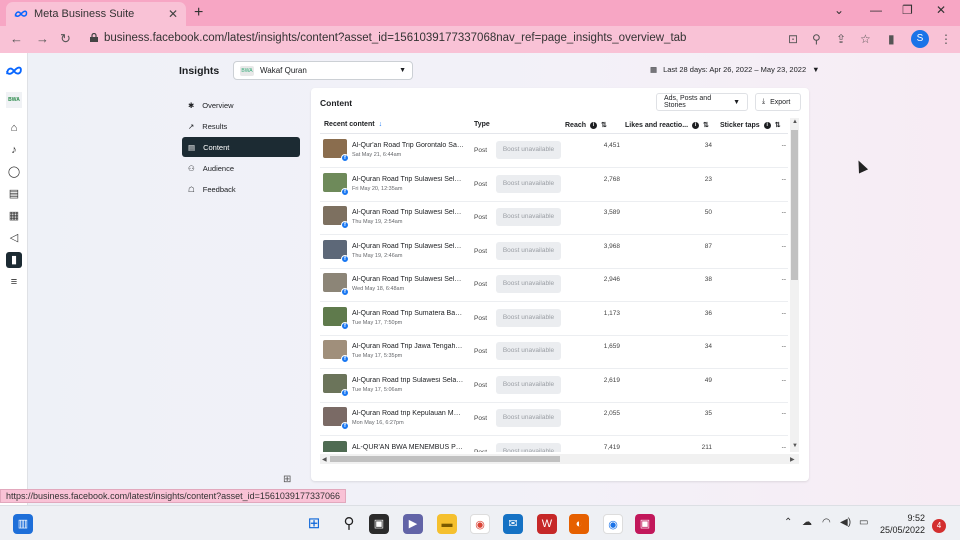 This screenshot has height=540, width=960. What do you see at coordinates (14, 216) in the screenshot?
I see `planner-icon: ▦` at bounding box center [14, 216].